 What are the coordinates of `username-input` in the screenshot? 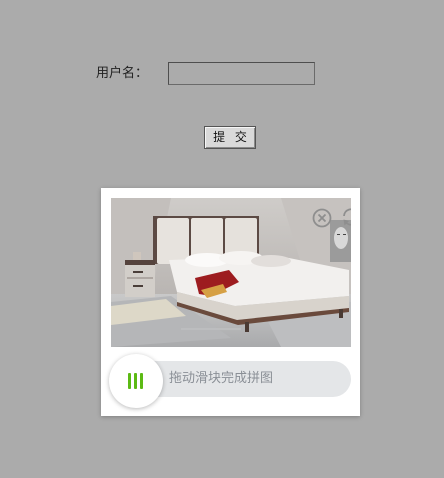 It's located at (241, 73).